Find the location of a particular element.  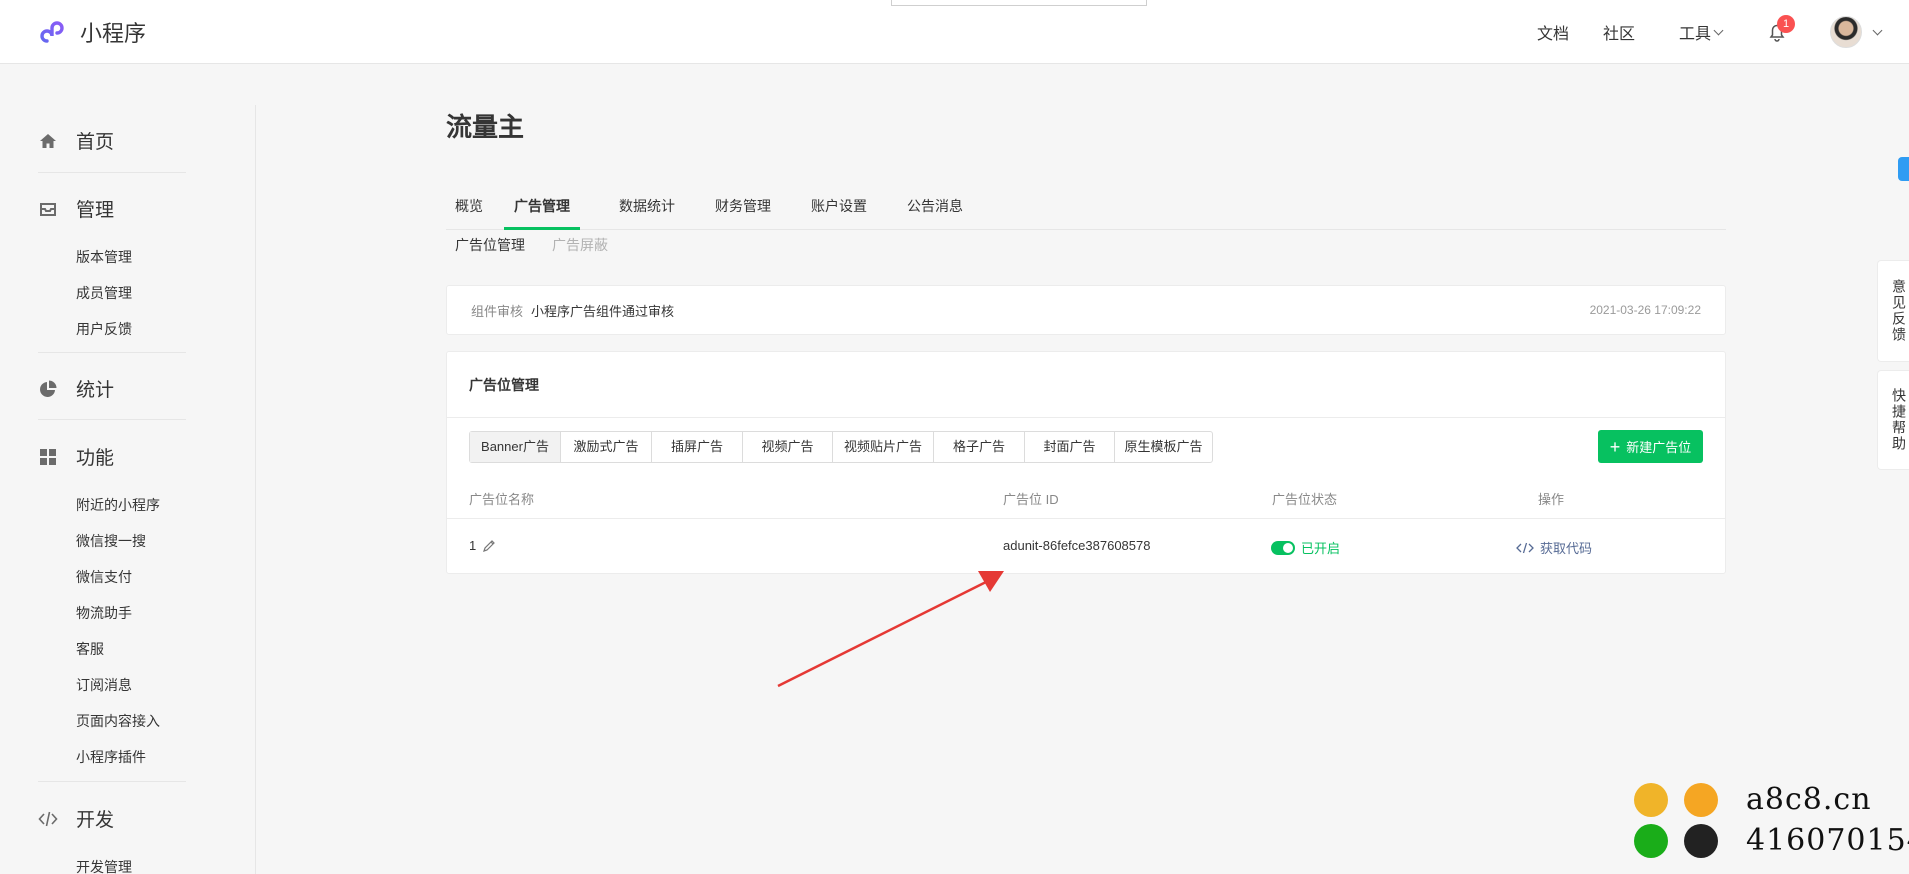

table-header: 广告位名称 广告位 ID 广告位状态 操作 is located at coordinates (1086, 497).